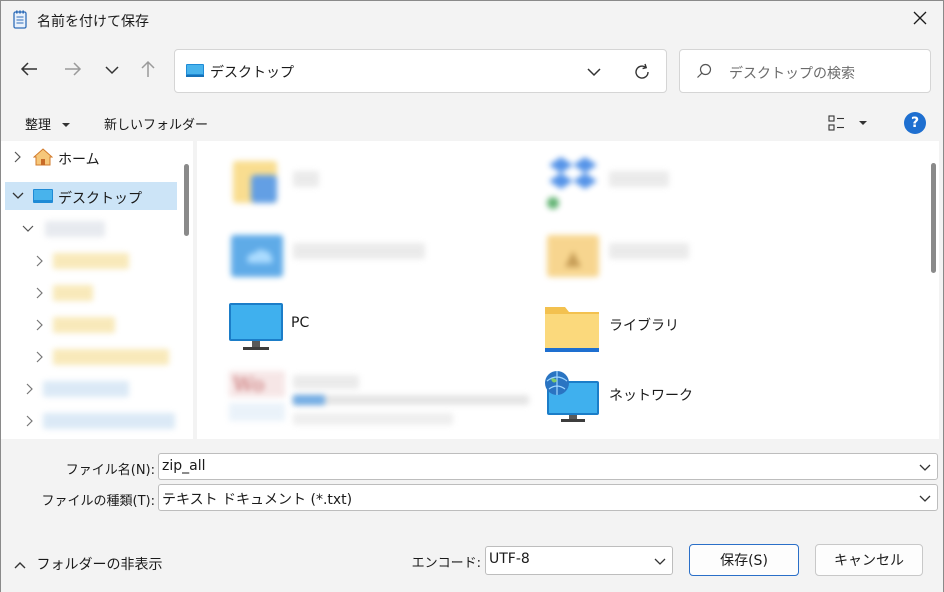  I want to click on address-bar: デスクトップ, so click(420, 71).